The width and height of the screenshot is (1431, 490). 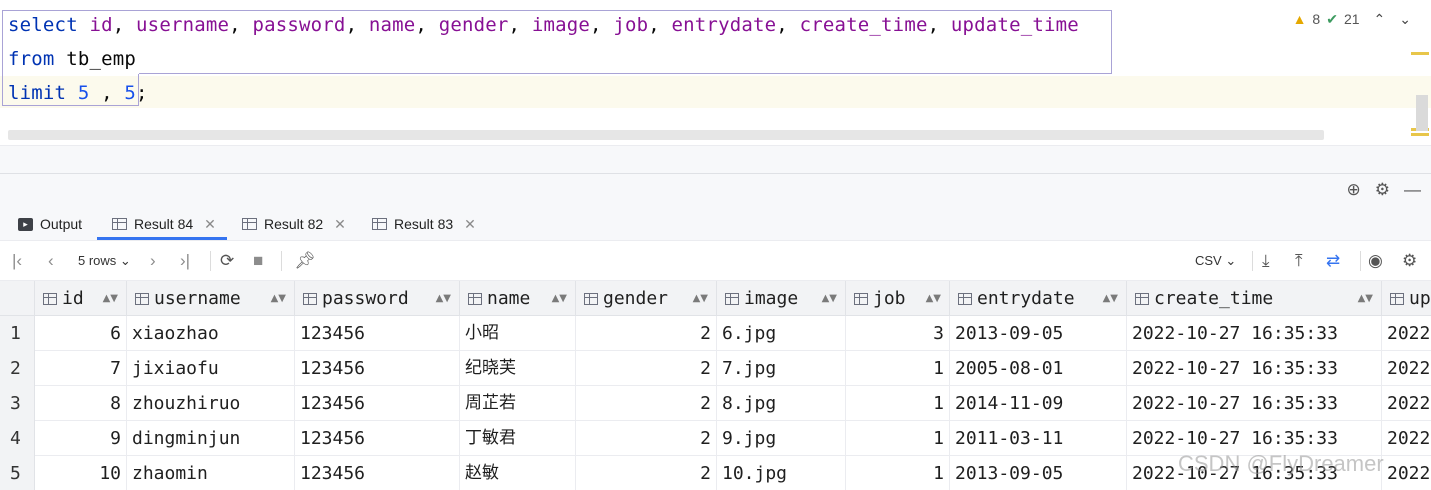 What do you see at coordinates (1038, 368) in the screenshot?
I see `cell-entrydate: 2005-08-01` at bounding box center [1038, 368].